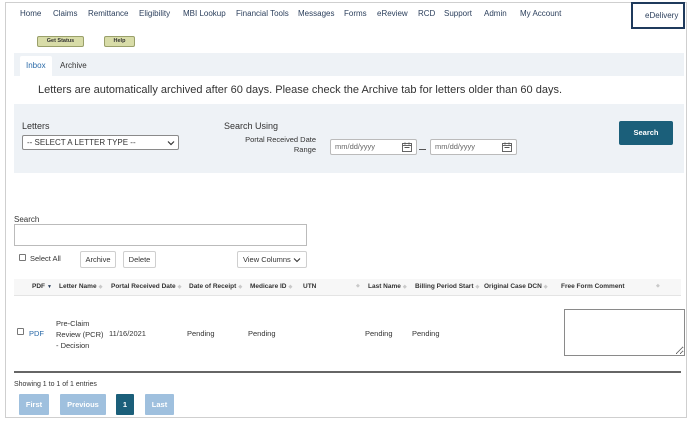  I want to click on date-to-input: mm/dd/yyyy, so click(473, 147).